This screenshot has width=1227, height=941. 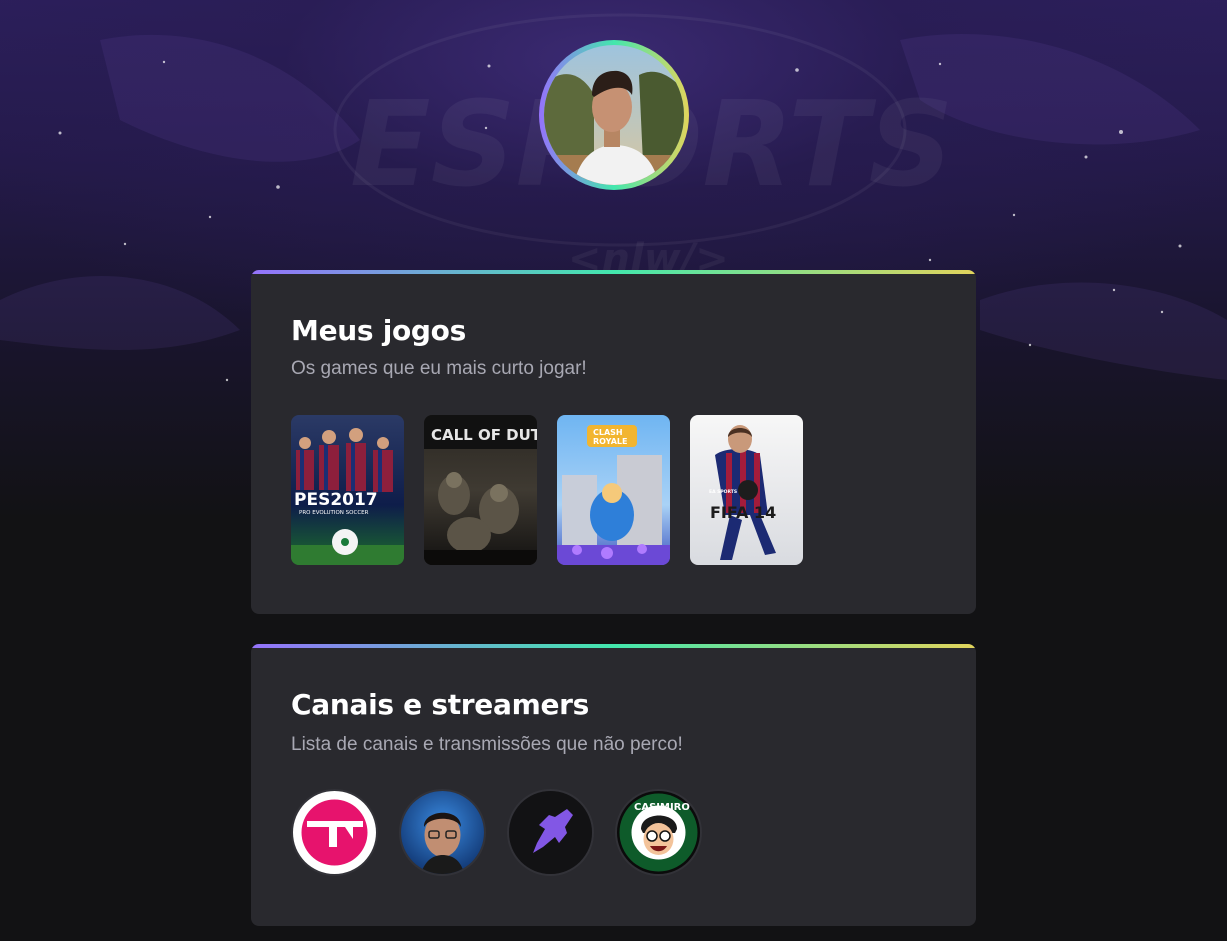 What do you see at coordinates (743, 512) in the screenshot?
I see `fifa-title-text: FIFA 14` at bounding box center [743, 512].